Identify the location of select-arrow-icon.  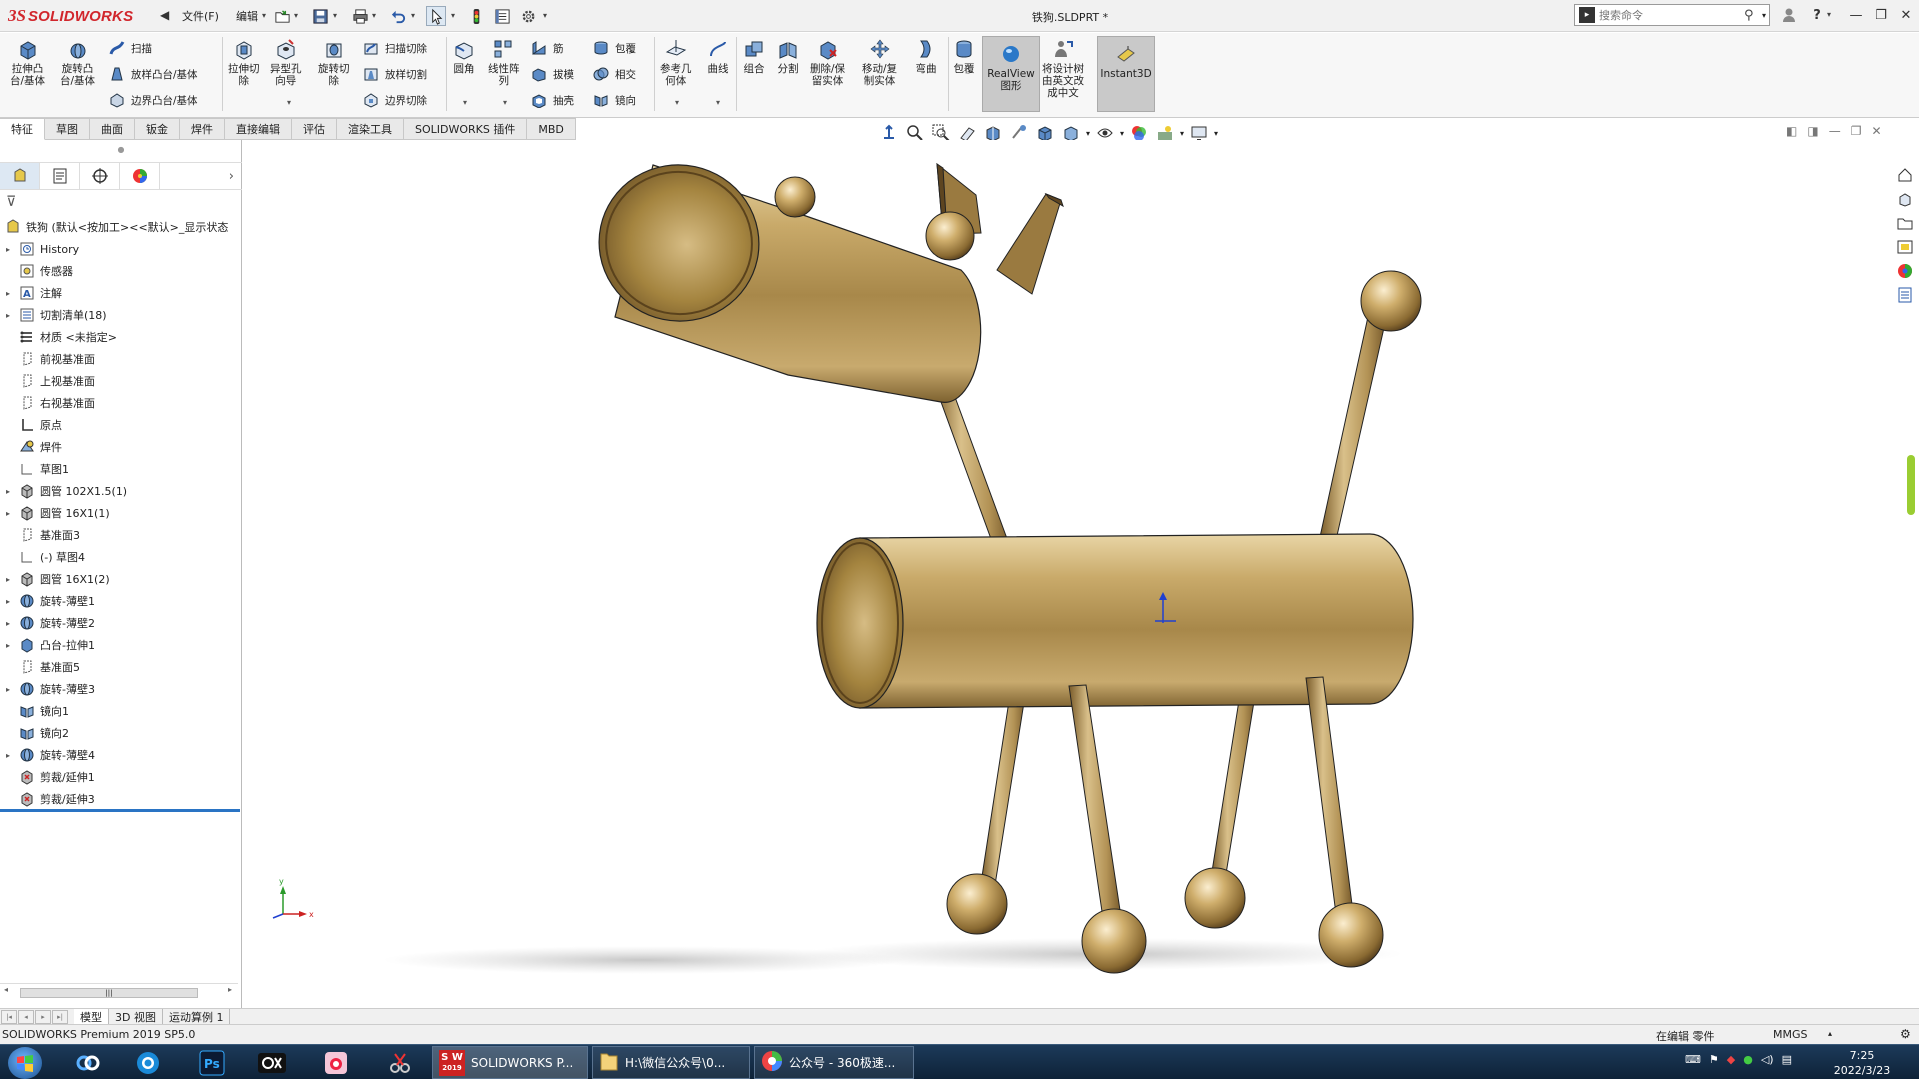
(436, 16).